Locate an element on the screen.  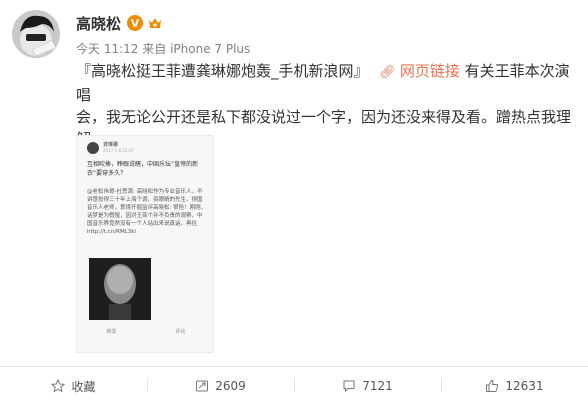
embedded-photo is located at coordinates (120, 289).